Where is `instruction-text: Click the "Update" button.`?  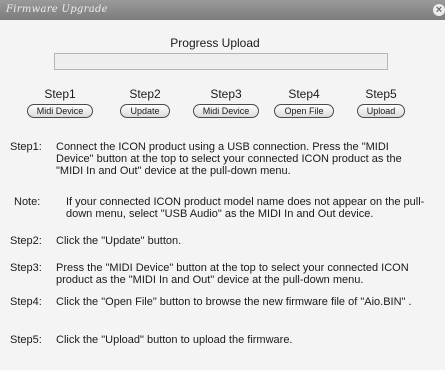
instruction-text: Click the "Update" button. is located at coordinates (119, 241).